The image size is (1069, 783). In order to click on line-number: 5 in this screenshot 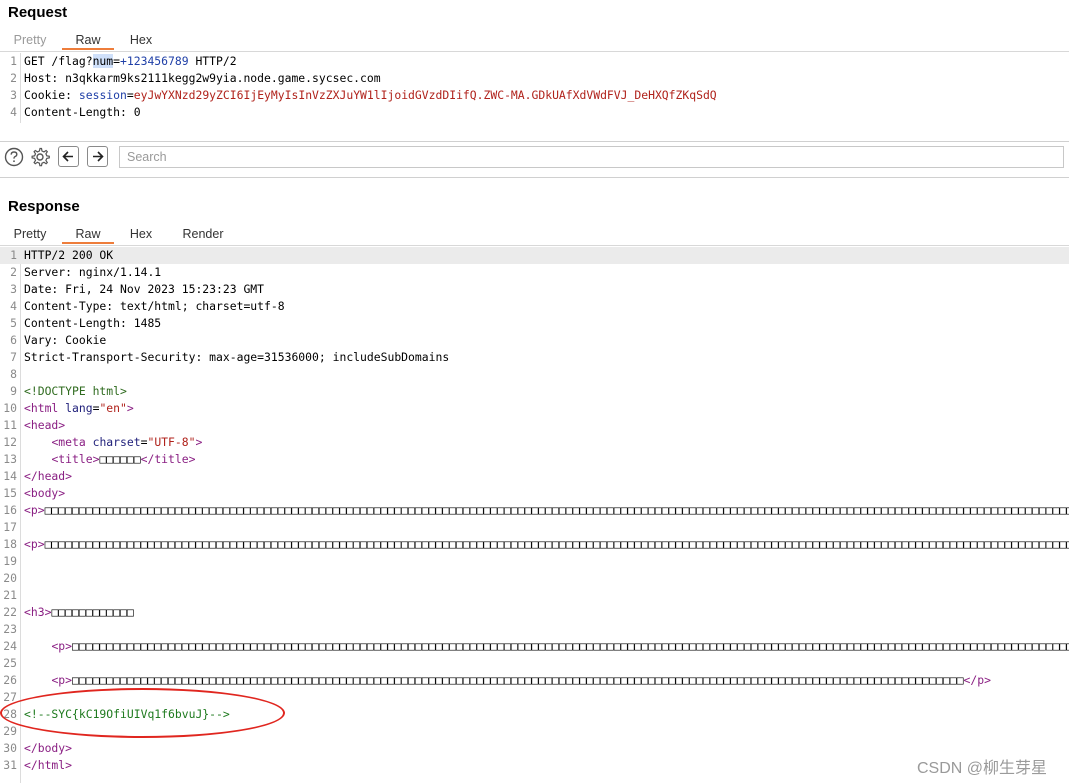, I will do `click(13, 323)`.